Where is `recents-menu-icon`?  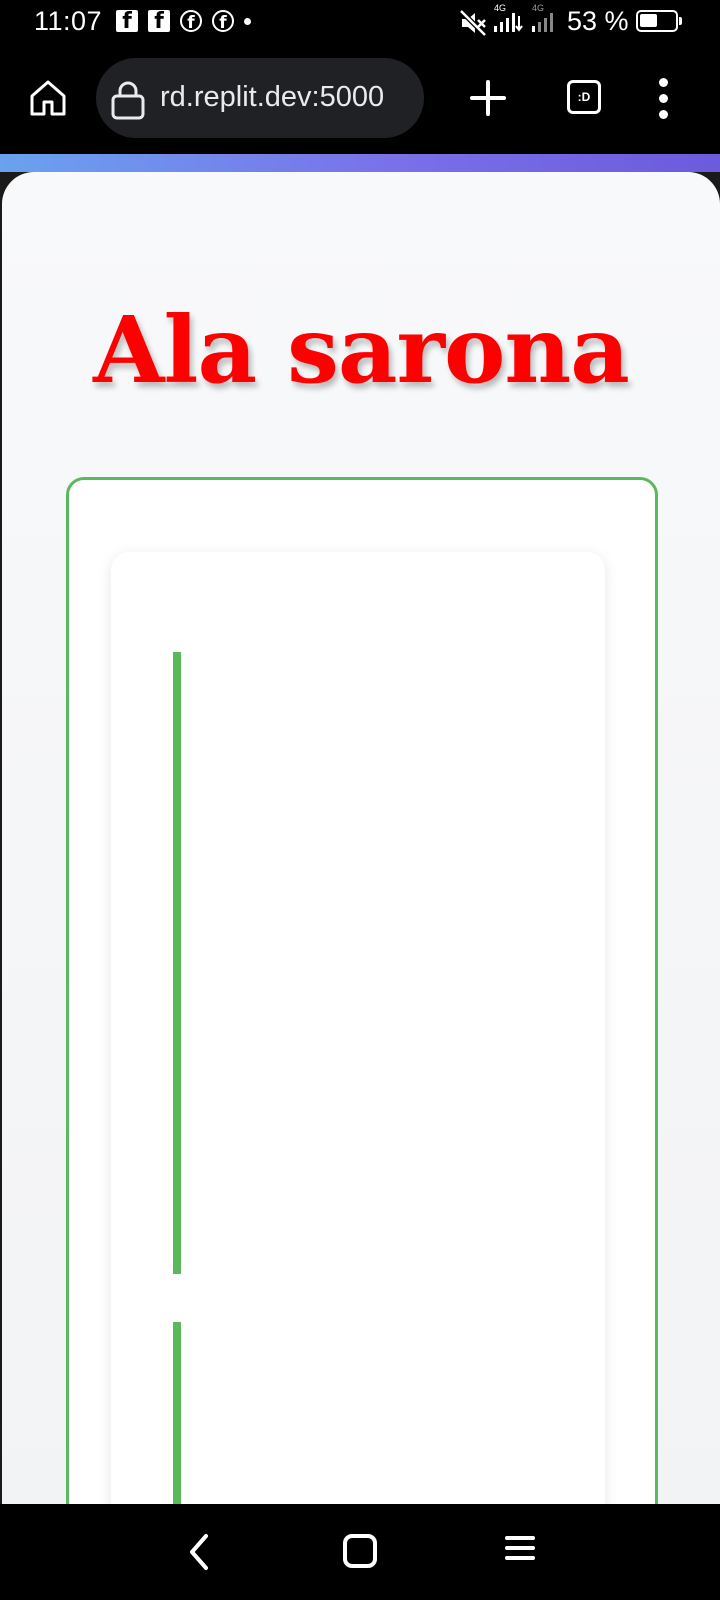
recents-menu-icon is located at coordinates (520, 1548).